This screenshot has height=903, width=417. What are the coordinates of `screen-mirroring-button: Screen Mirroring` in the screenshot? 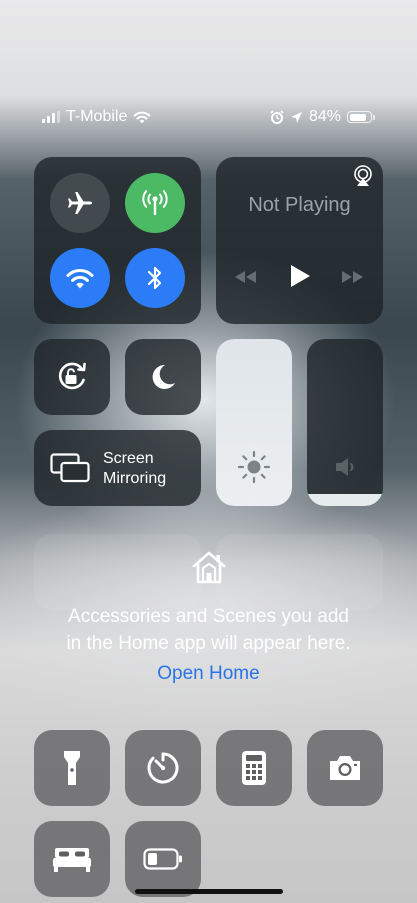 It's located at (117, 468).